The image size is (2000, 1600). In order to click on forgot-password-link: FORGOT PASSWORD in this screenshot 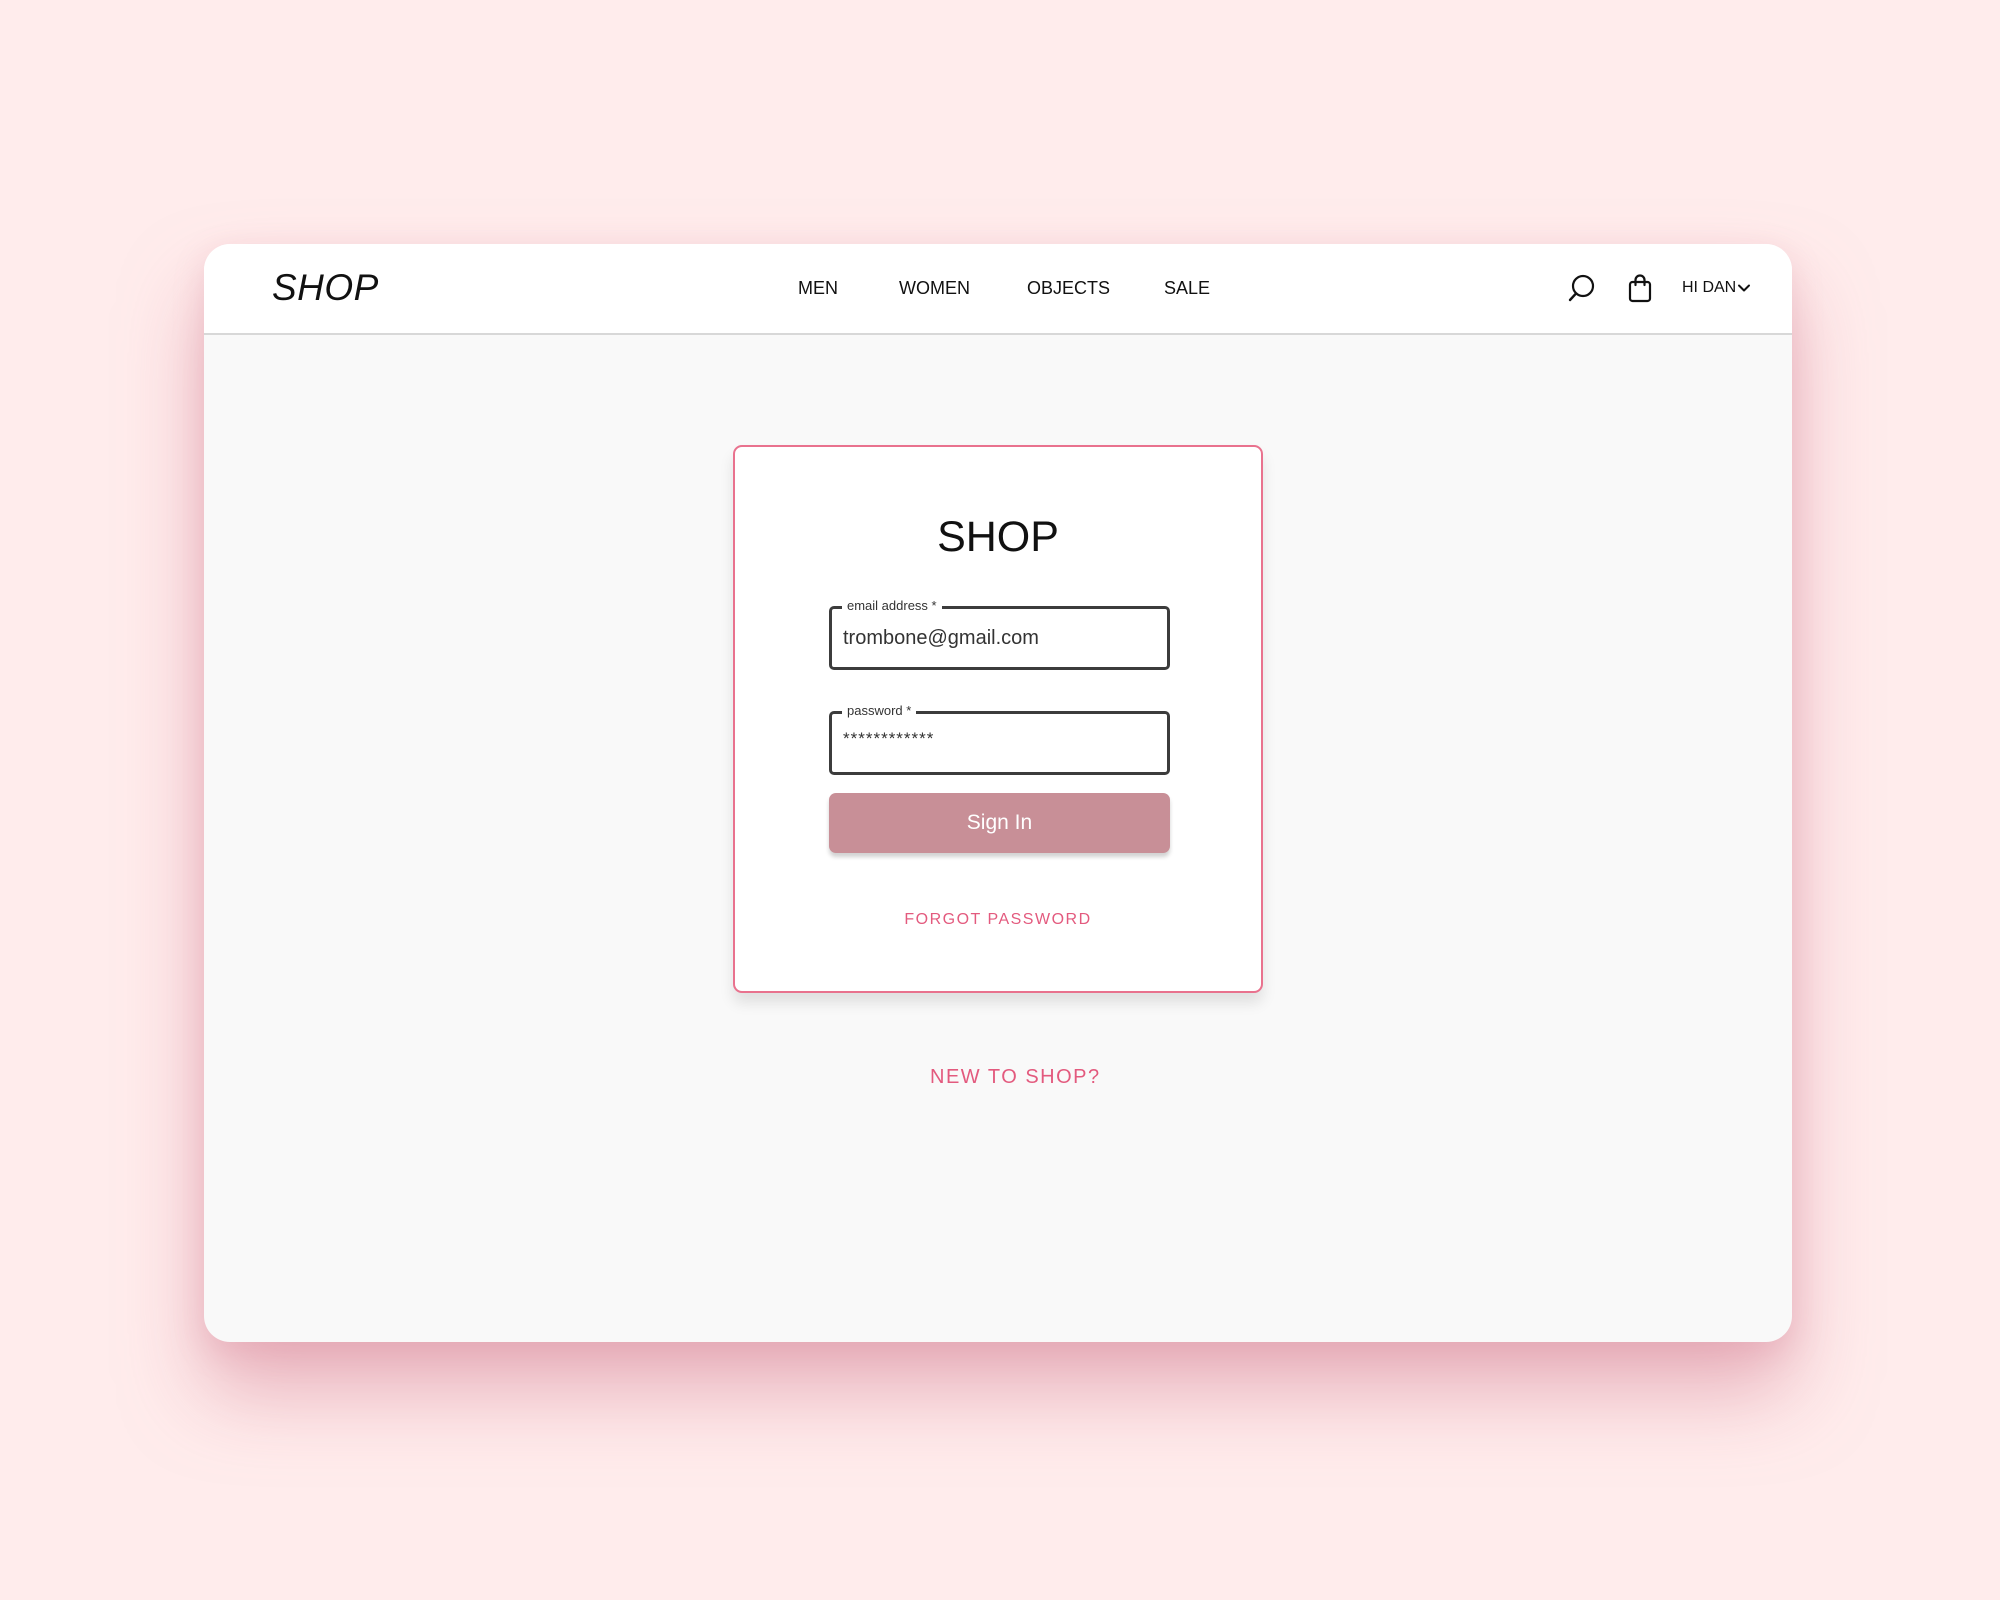, I will do `click(998, 920)`.